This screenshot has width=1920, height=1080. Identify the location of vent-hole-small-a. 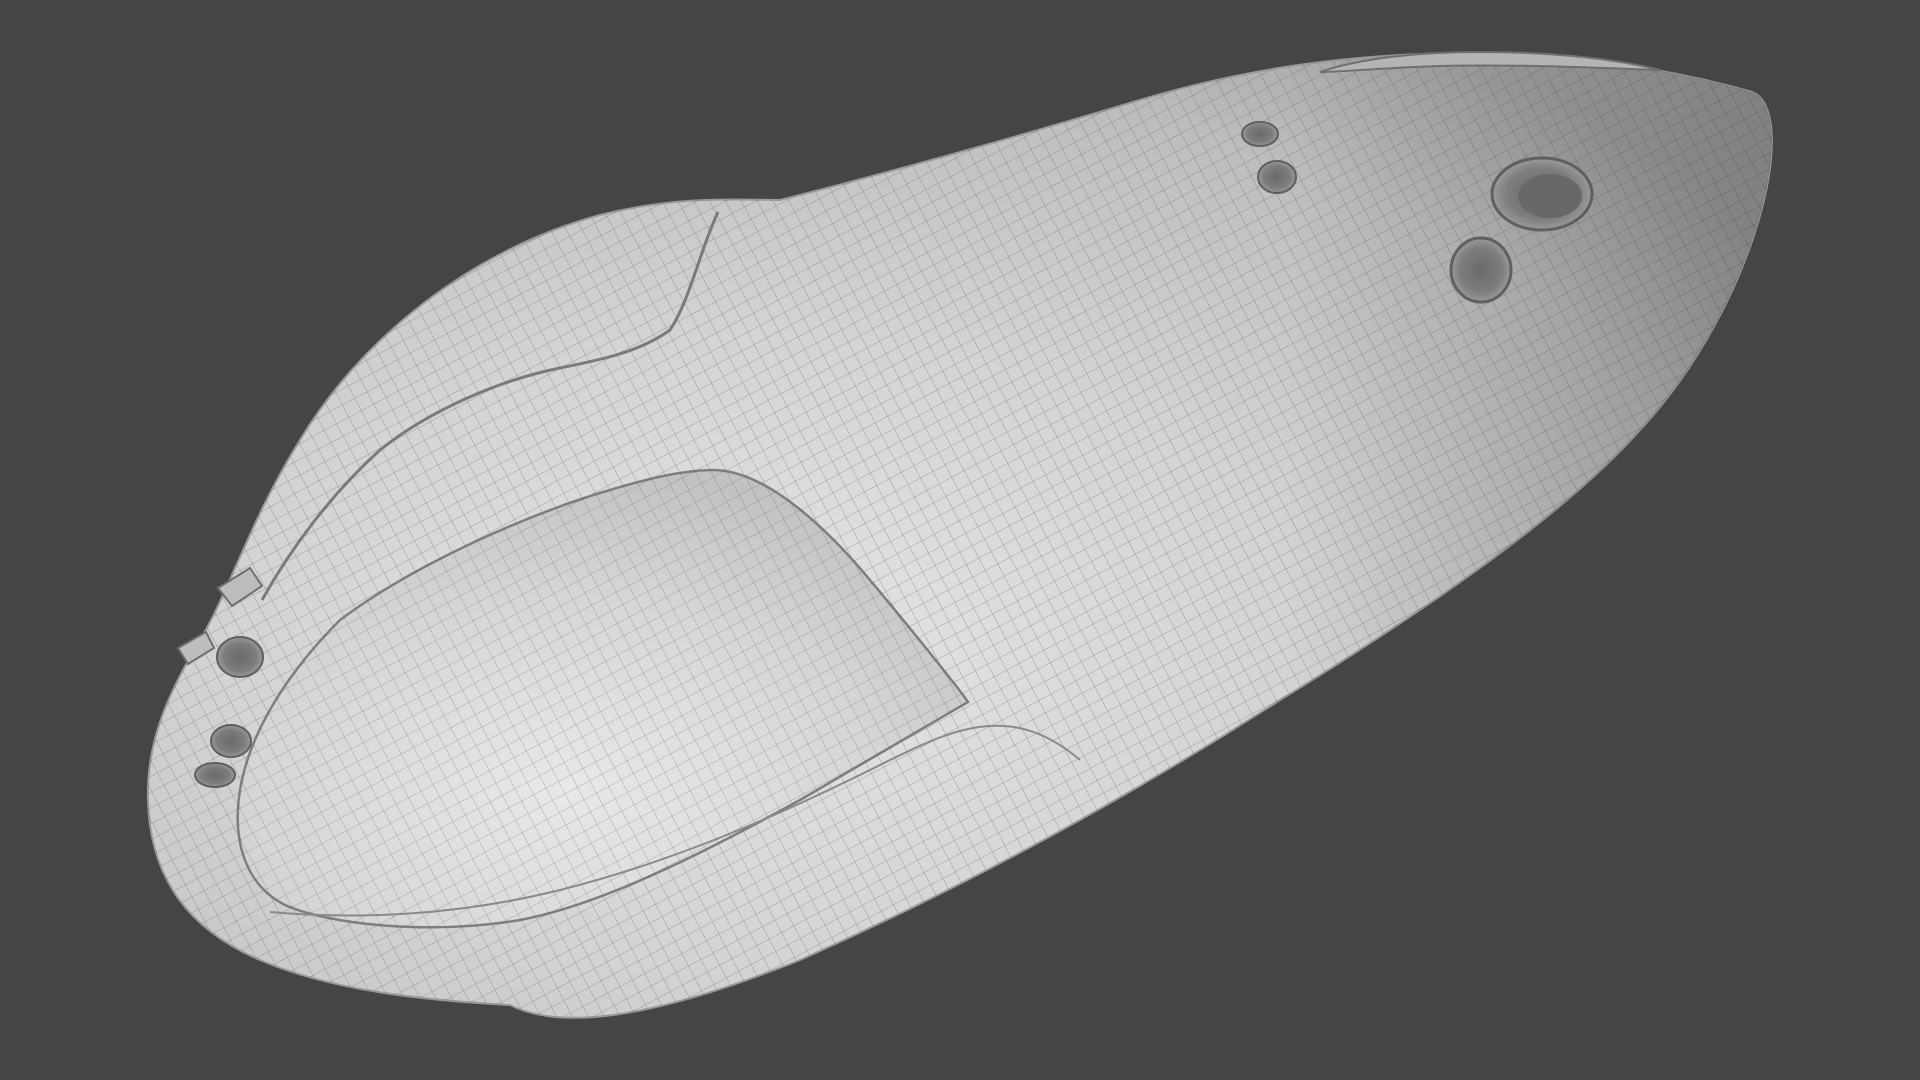
(1260, 134).